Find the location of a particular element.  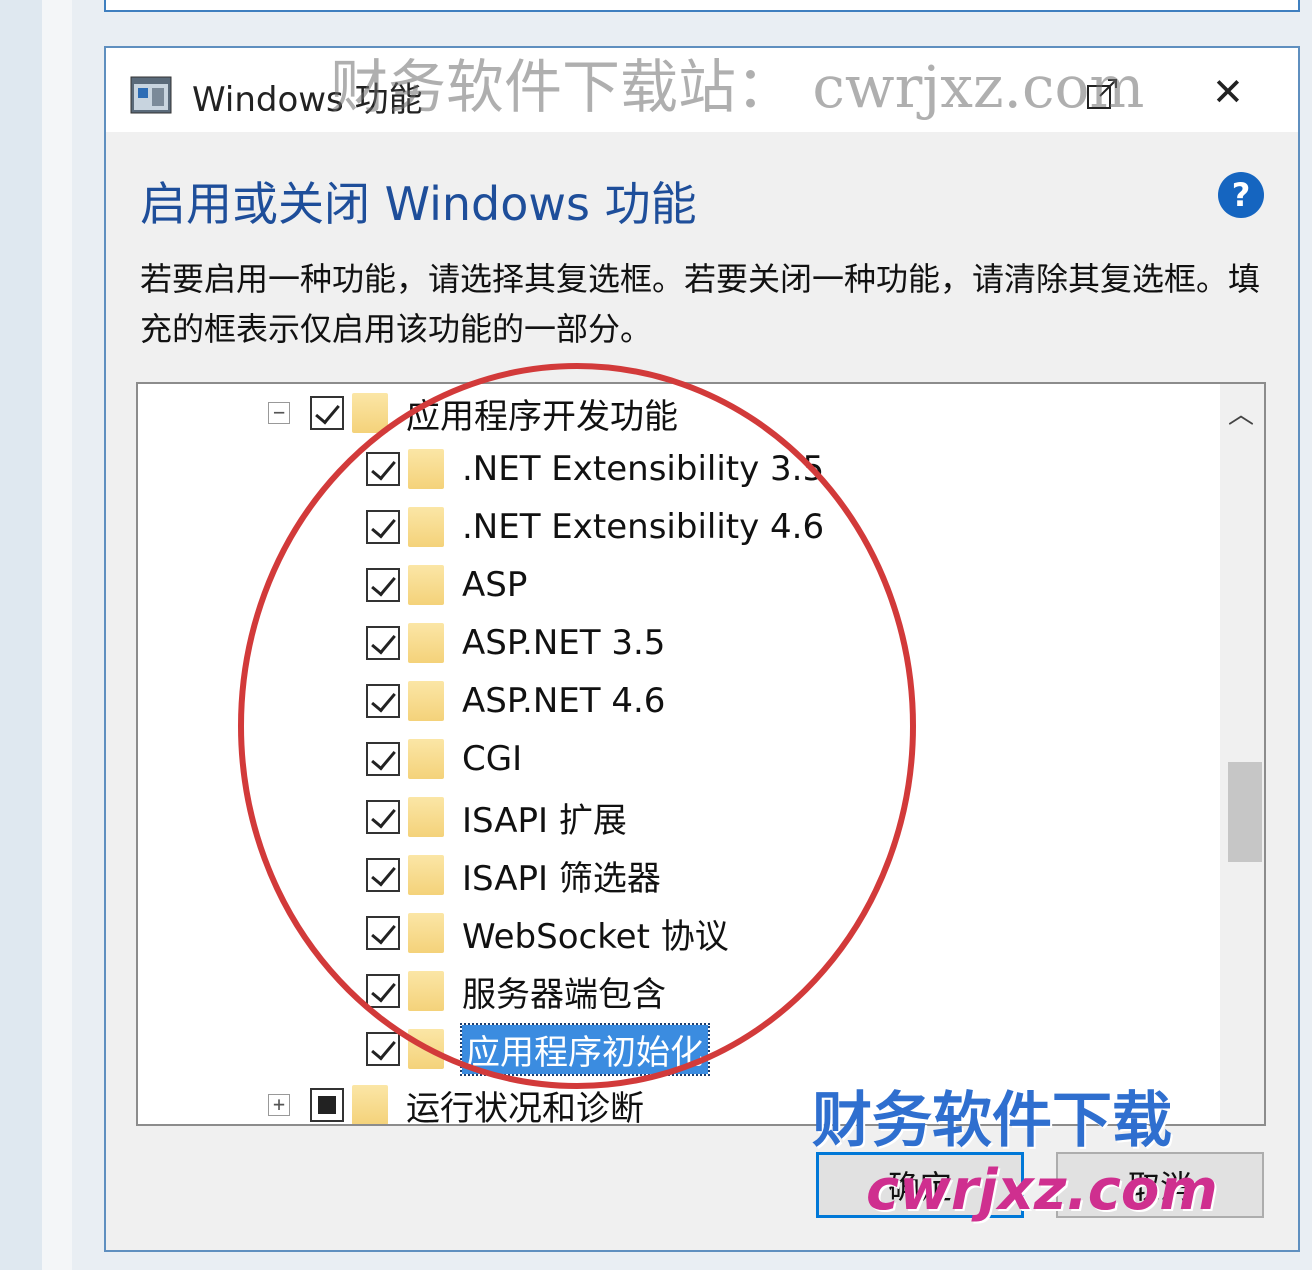

tree-item: .NET Extensibility 3.5 is located at coordinates (595, 469).